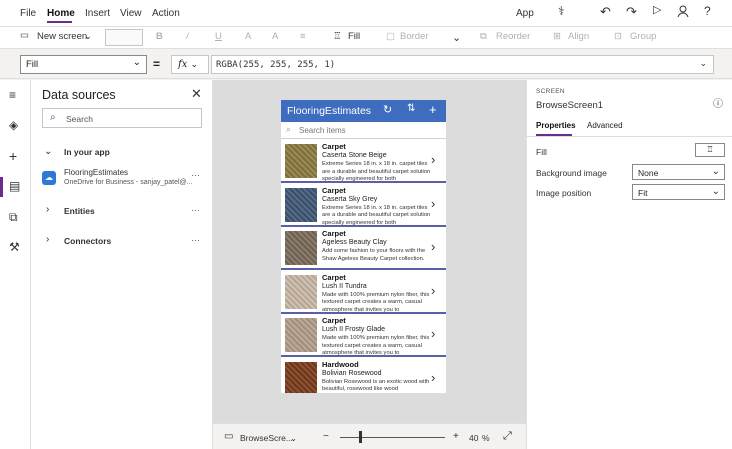 The height and width of the screenshot is (449, 732). What do you see at coordinates (631, 11) in the screenshot?
I see `redo-icon: ↷` at bounding box center [631, 11].